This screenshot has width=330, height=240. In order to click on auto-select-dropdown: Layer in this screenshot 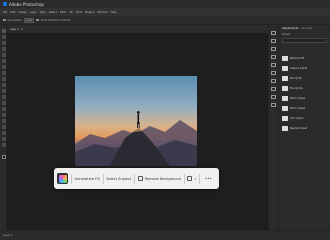, I will do `click(29, 20)`.